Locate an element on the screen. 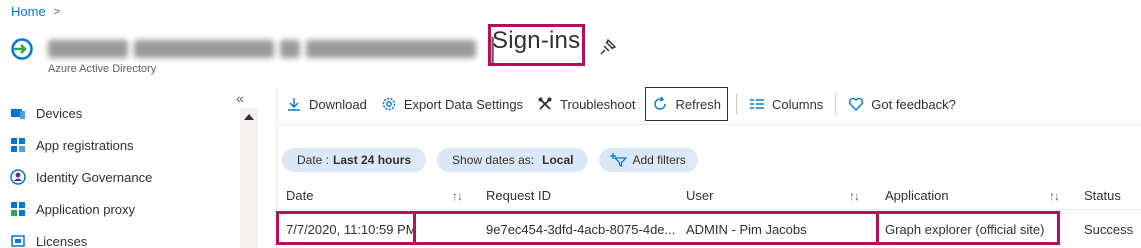 The image size is (1141, 248). date-filter-value: Last 24 hours is located at coordinates (372, 160).